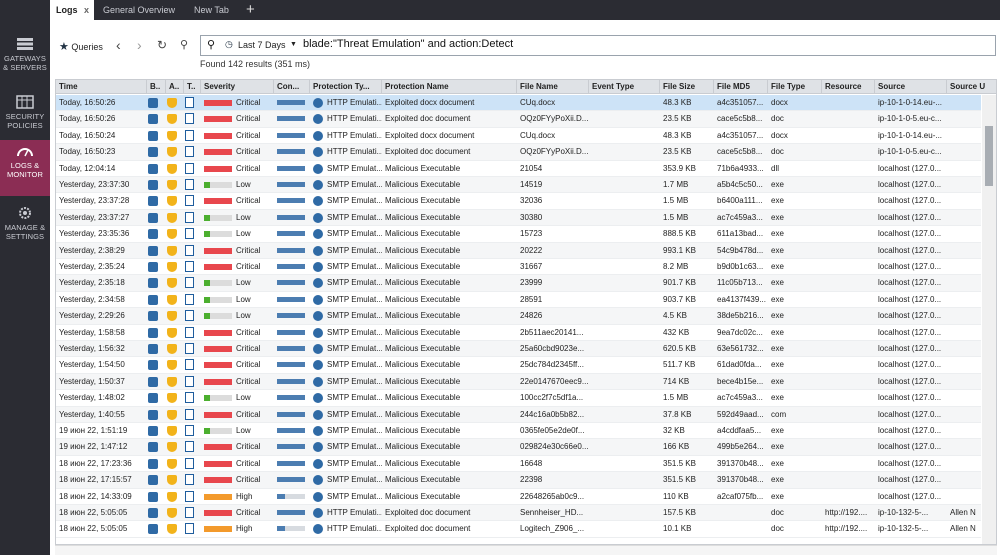 The width and height of the screenshot is (1000, 555). I want to click on protection-name-cell: Exploited doc document, so click(428, 119).